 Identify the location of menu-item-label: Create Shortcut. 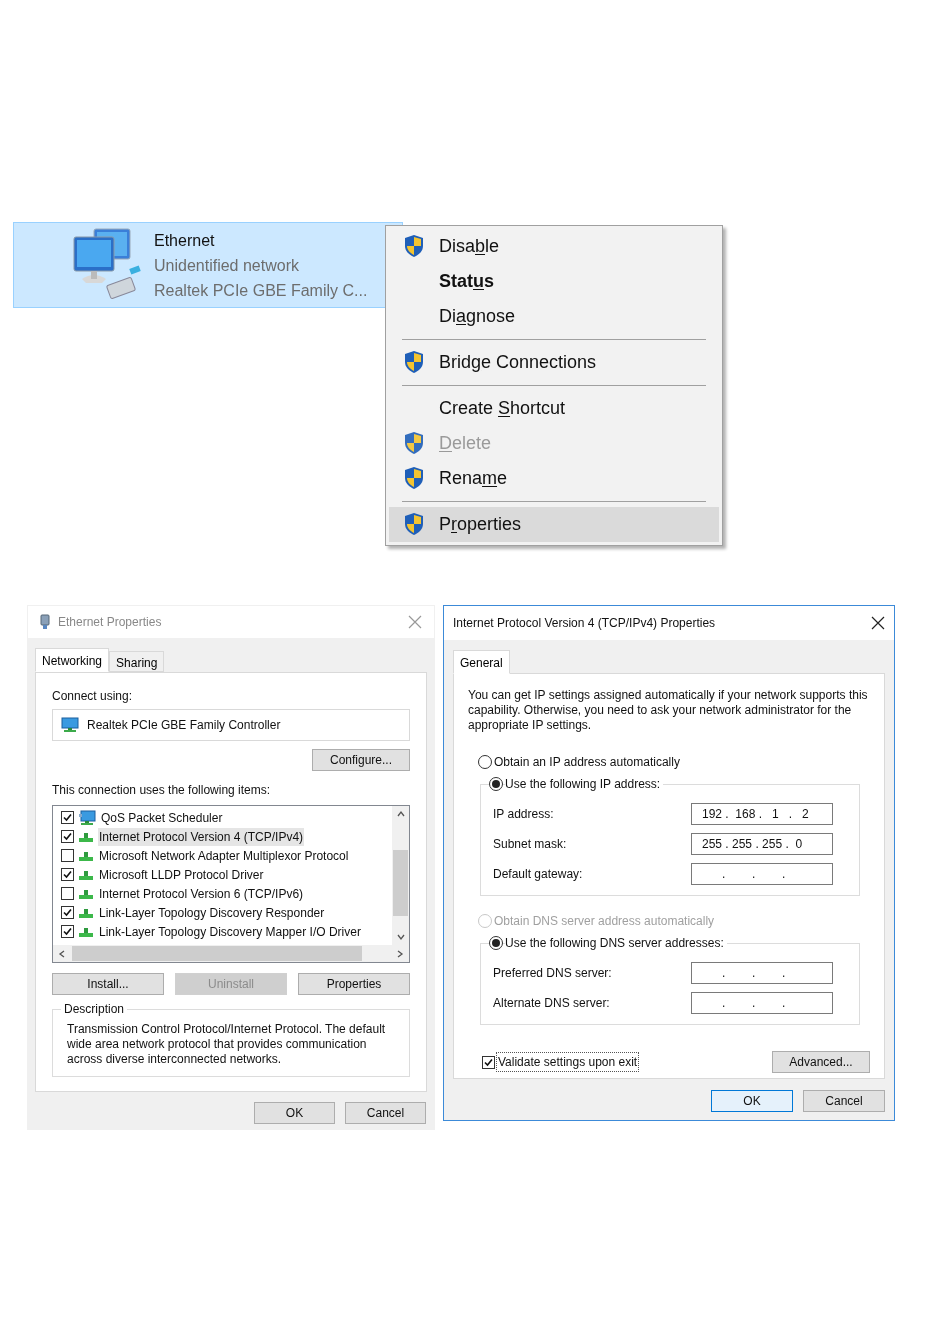
(502, 408).